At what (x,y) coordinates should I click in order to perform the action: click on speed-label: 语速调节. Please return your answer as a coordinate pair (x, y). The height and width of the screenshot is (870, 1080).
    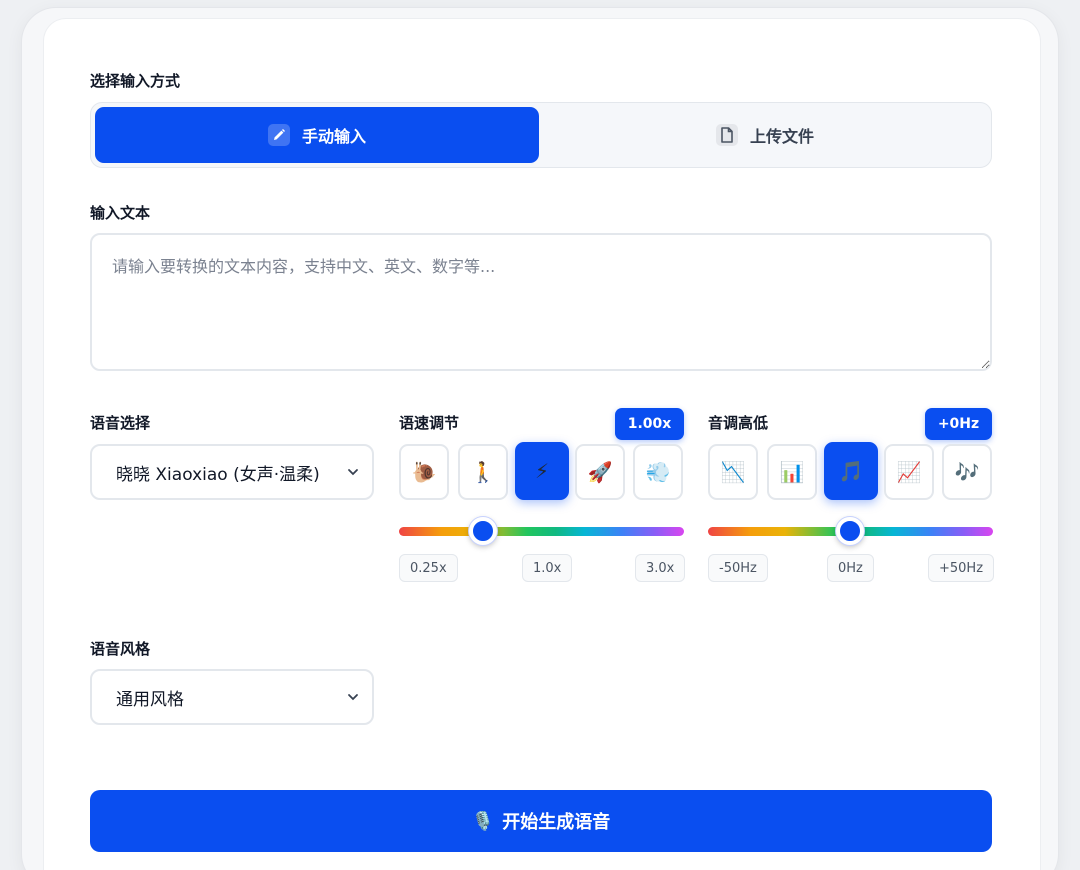
    Looking at the image, I should click on (429, 423).